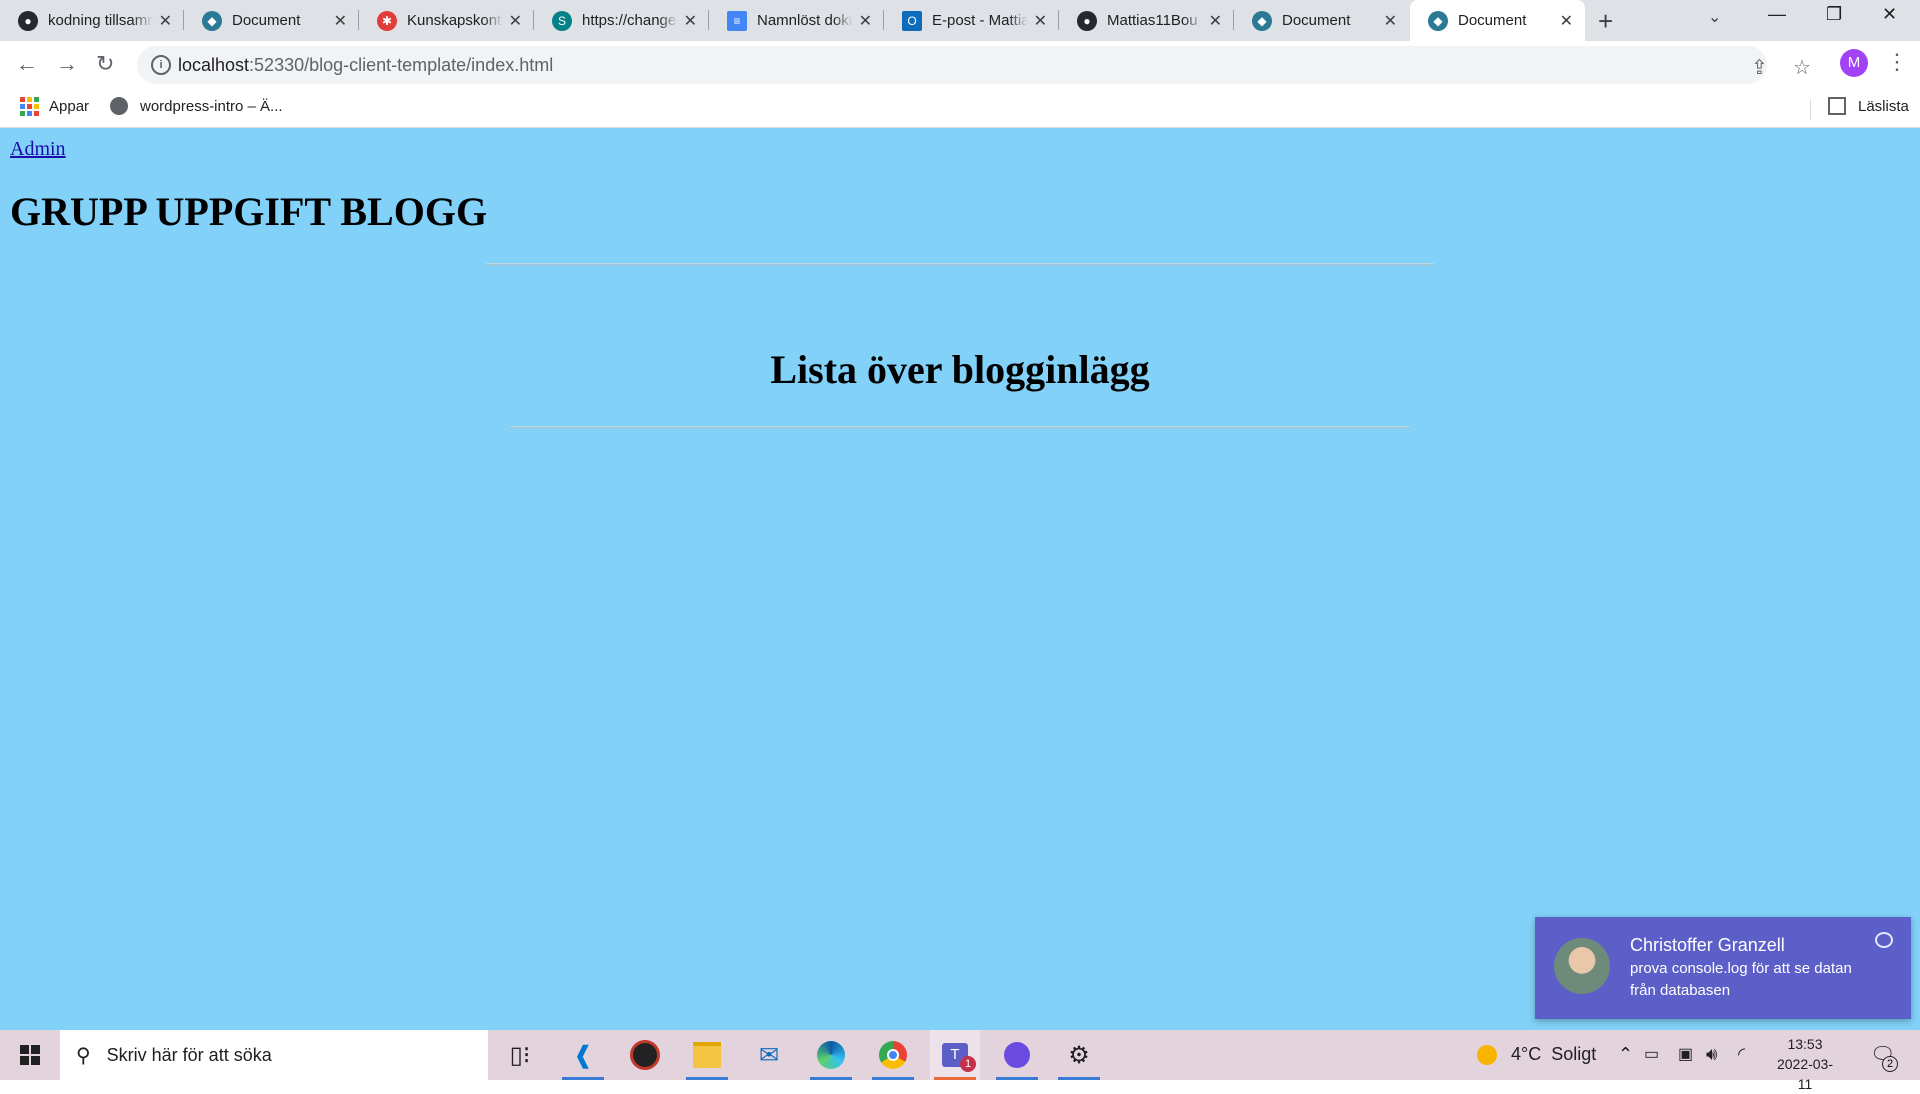 This screenshot has width=1920, height=1094. Describe the element at coordinates (1685, 1054) in the screenshot. I see `meet-now-icon: ▣` at that location.